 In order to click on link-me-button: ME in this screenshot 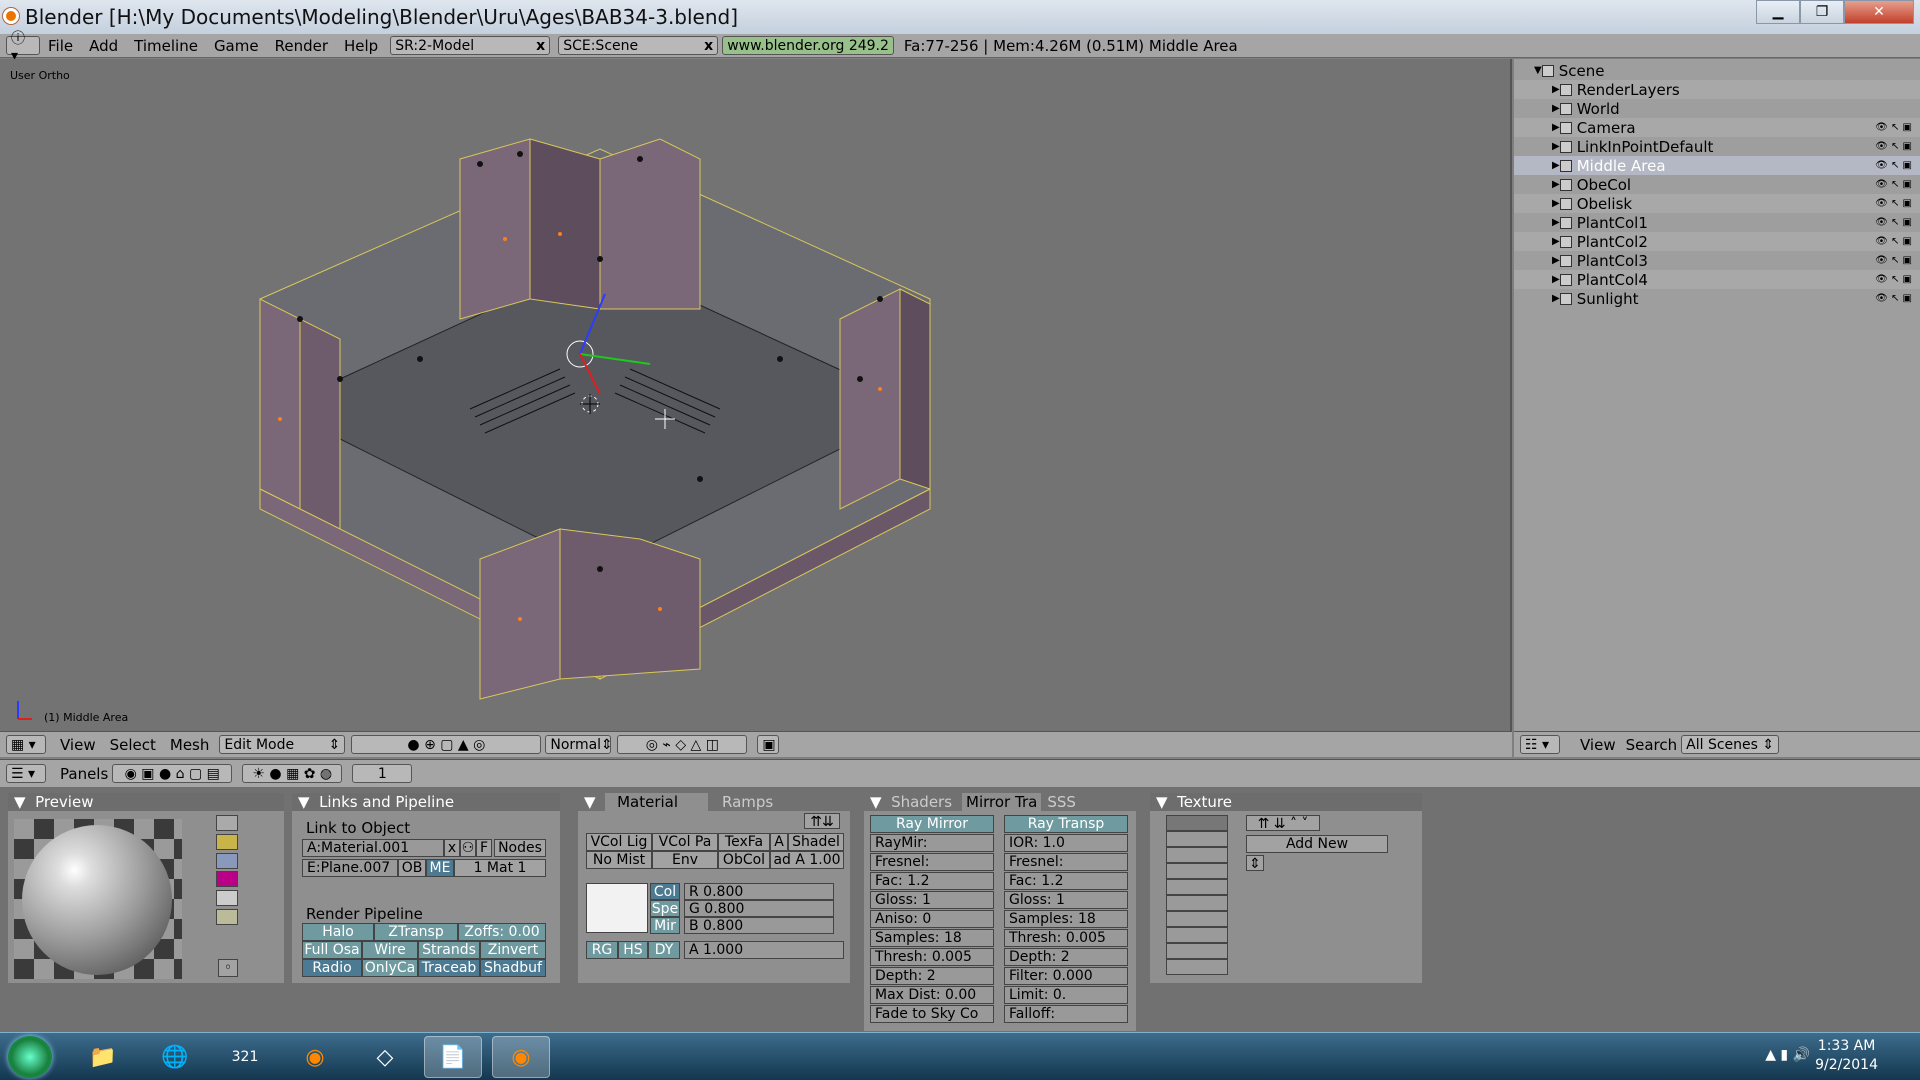, I will do `click(440, 868)`.